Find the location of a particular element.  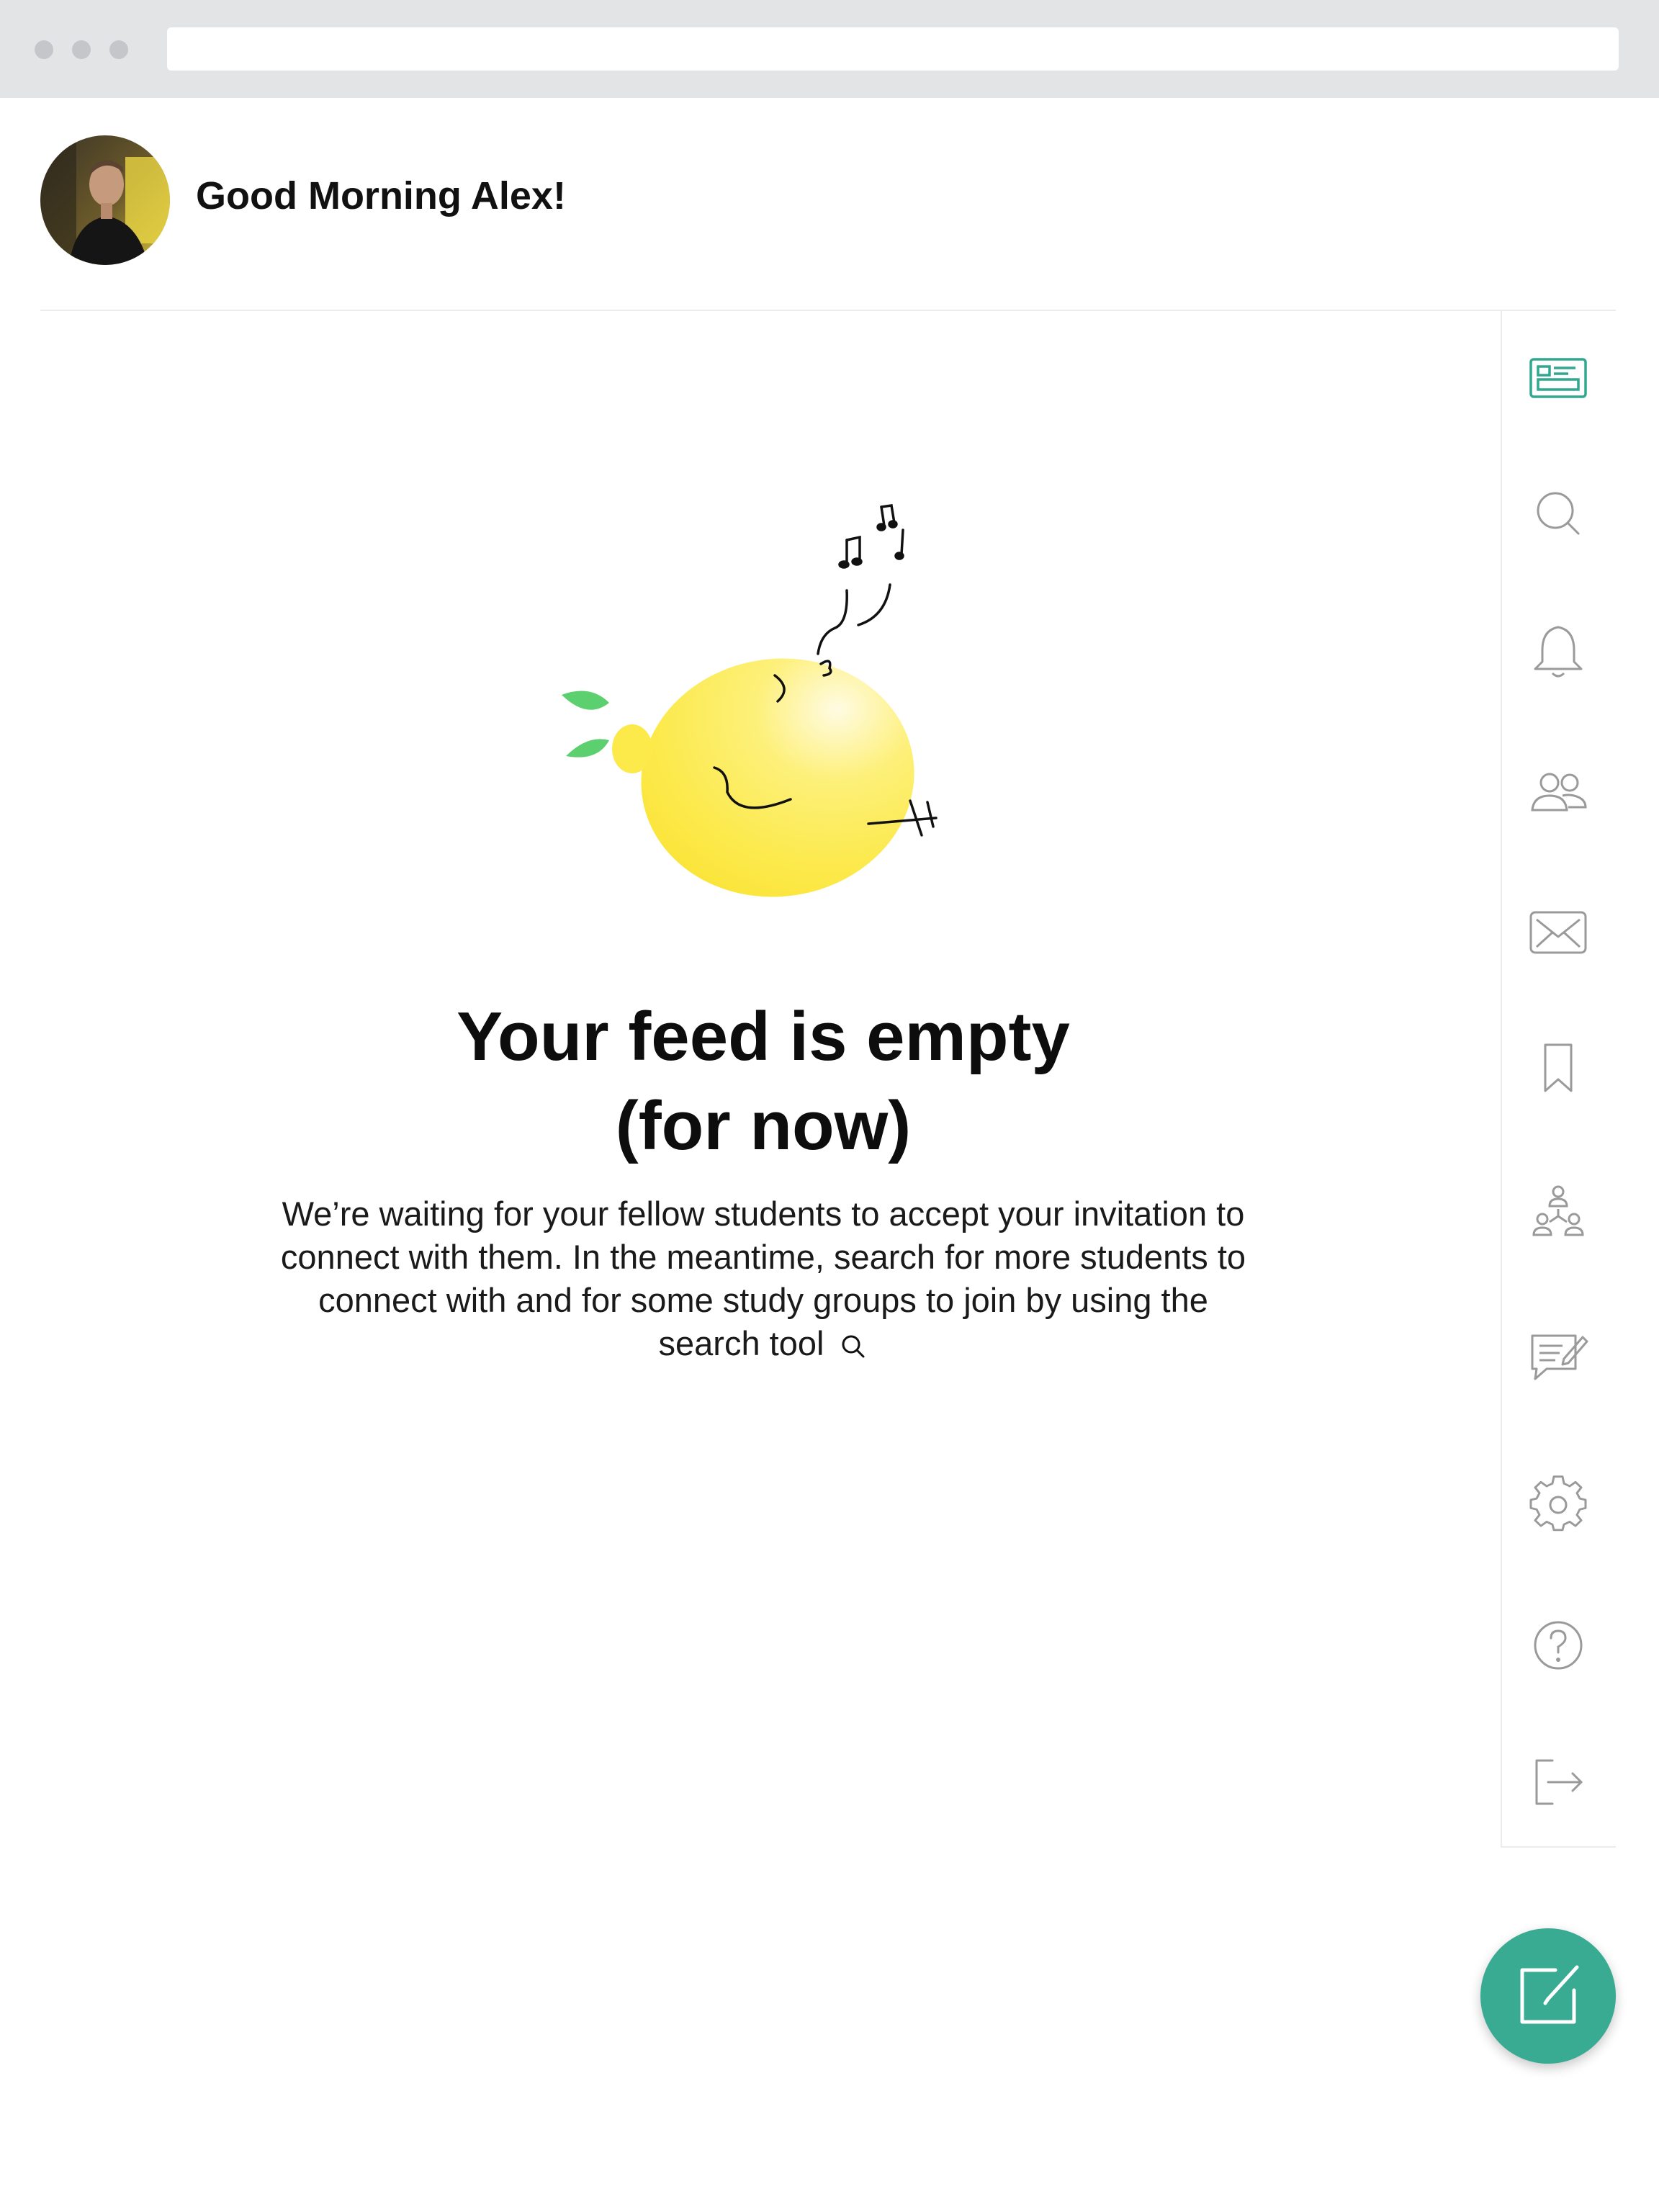

gear-icon is located at coordinates (1558, 1503).